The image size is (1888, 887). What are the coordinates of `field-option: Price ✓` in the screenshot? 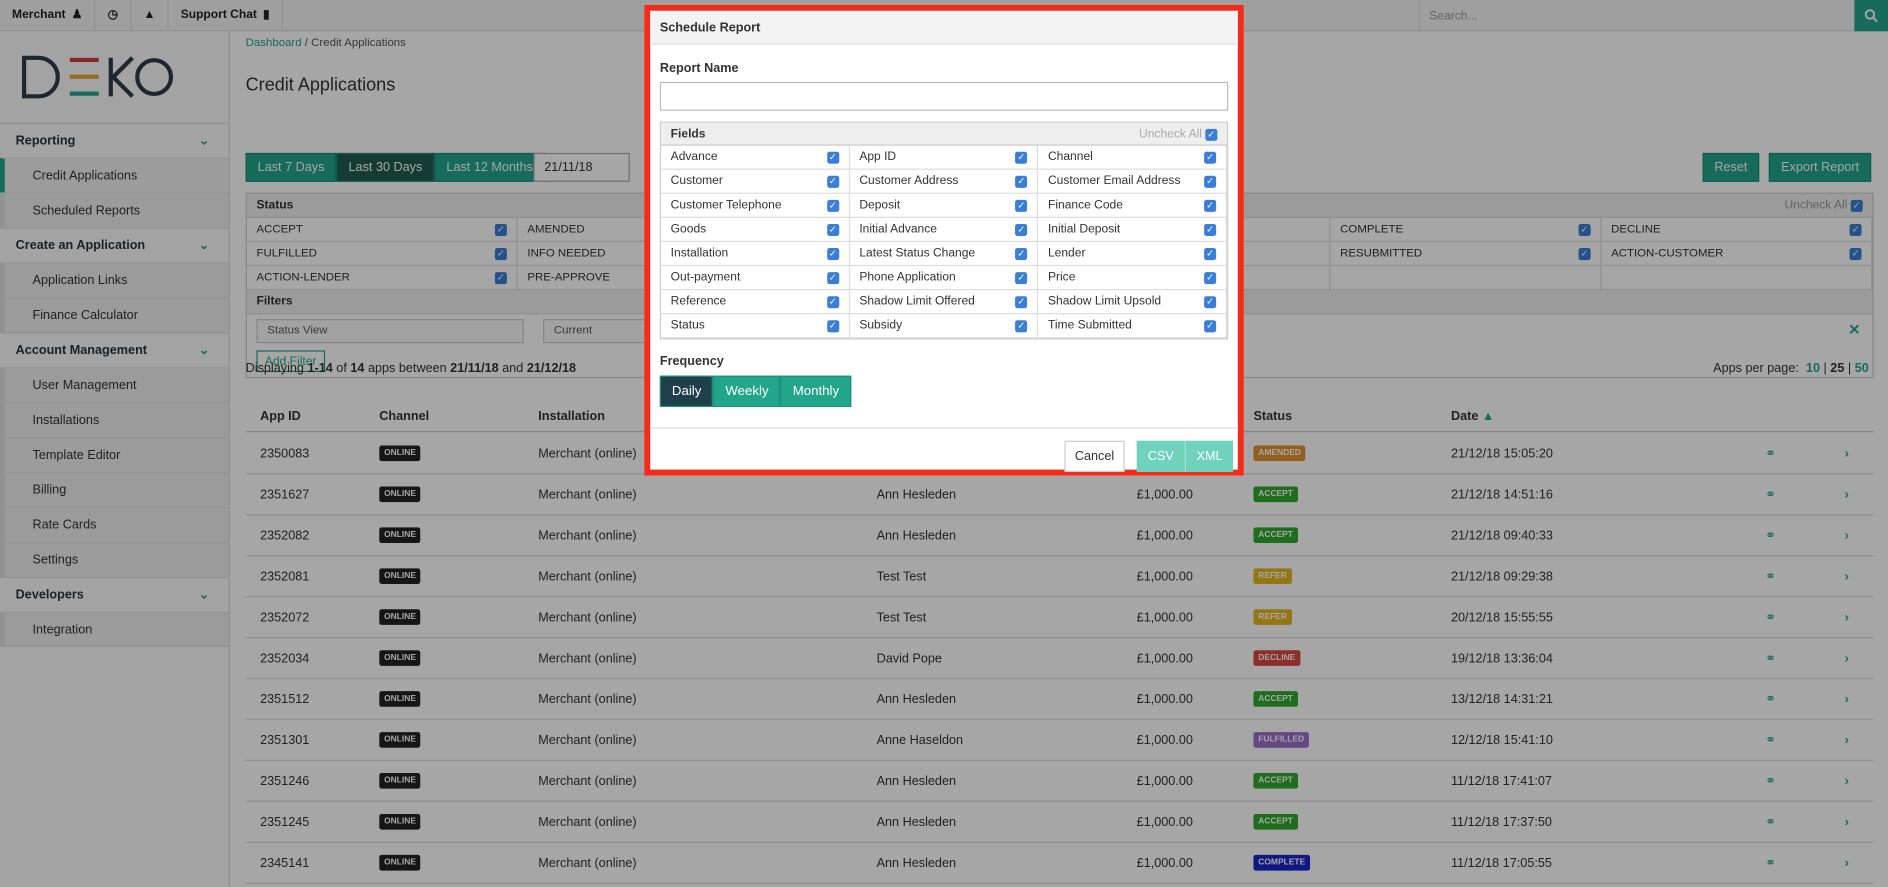 It's located at (1132, 278).